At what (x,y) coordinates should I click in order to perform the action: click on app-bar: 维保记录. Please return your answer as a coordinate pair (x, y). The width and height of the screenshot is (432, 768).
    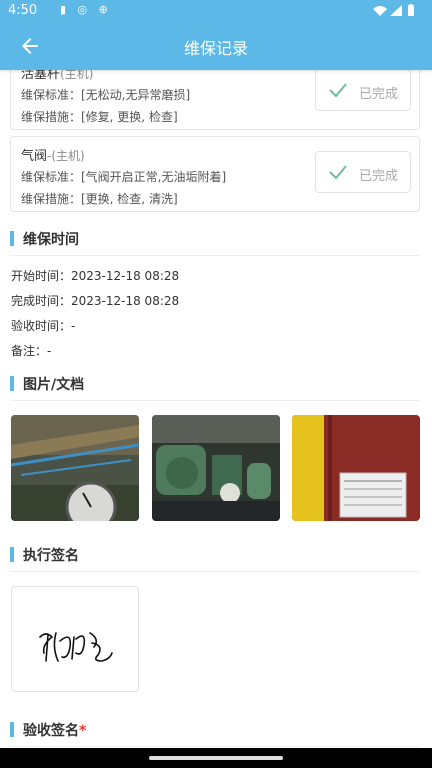
    Looking at the image, I should click on (216, 46).